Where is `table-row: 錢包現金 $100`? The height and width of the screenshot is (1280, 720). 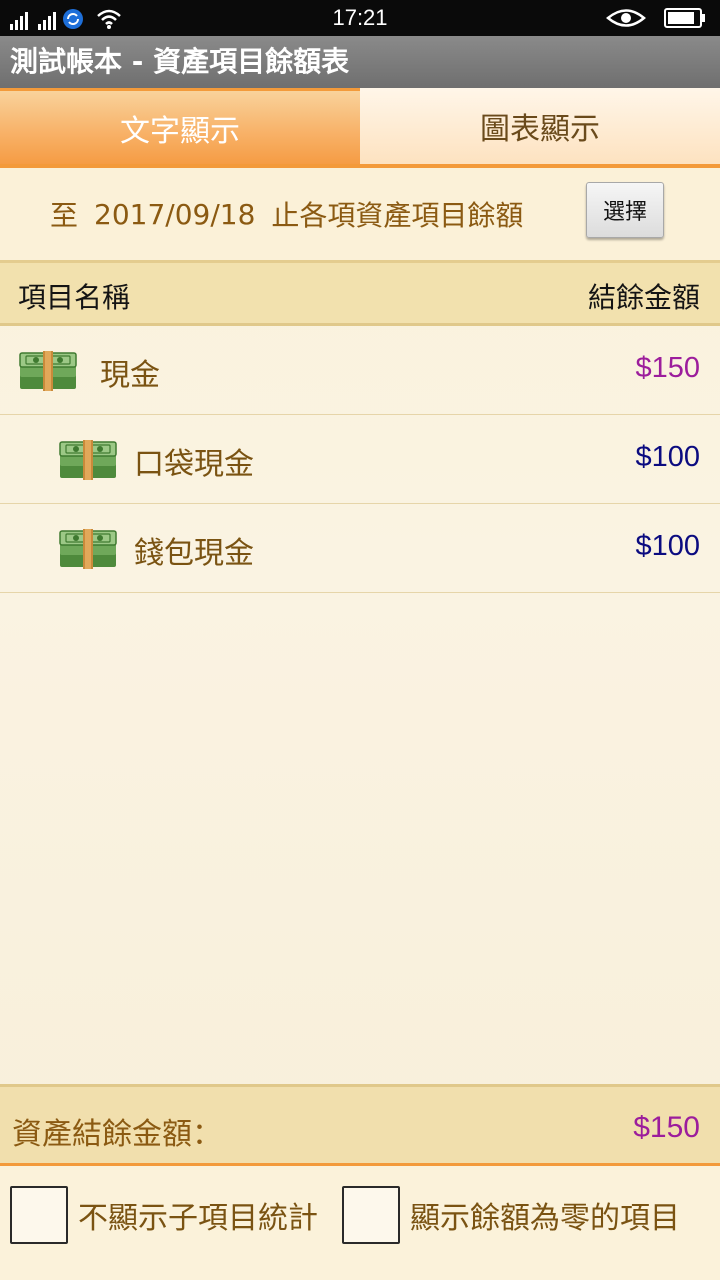
table-row: 錢包現金 $100 is located at coordinates (360, 548).